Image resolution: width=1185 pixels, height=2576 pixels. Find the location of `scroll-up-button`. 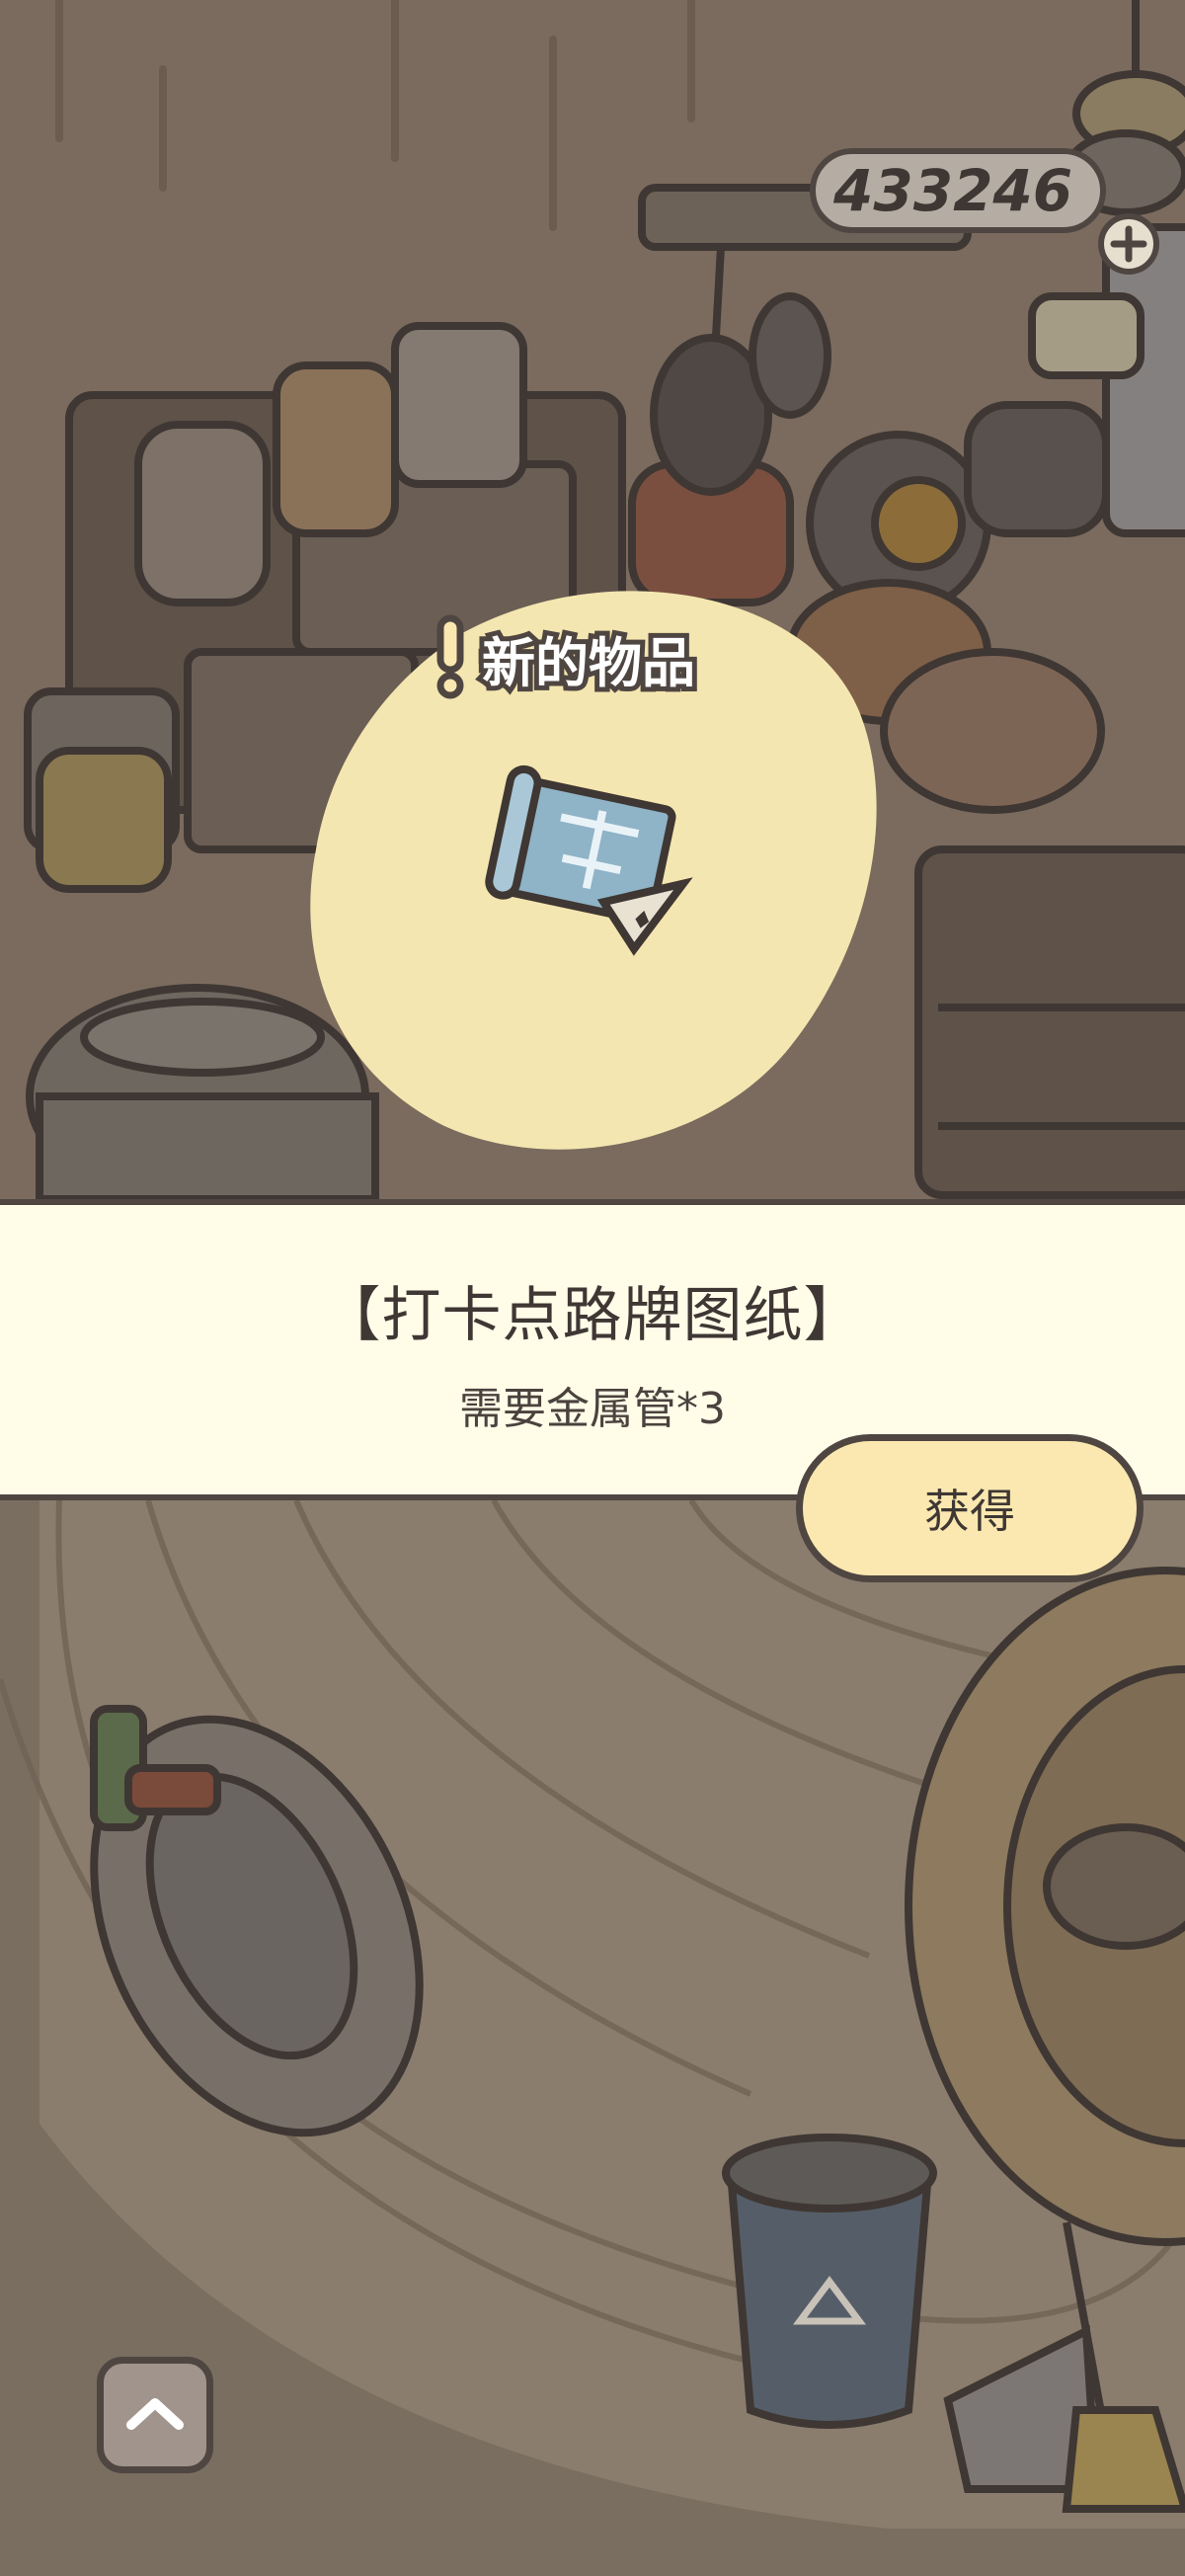

scroll-up-button is located at coordinates (155, 2415).